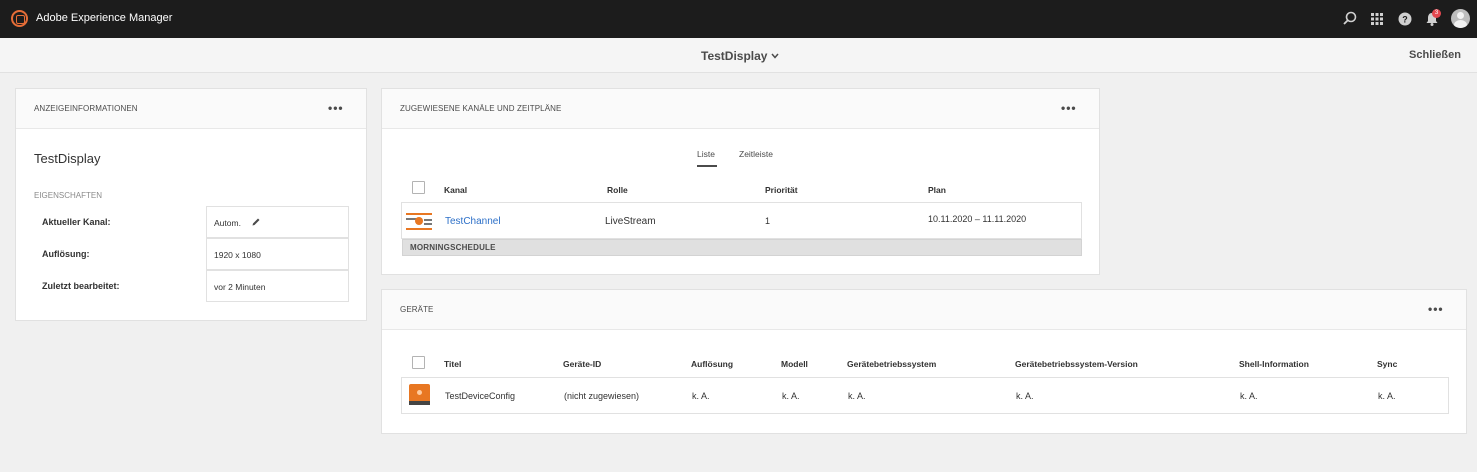 The width and height of the screenshot is (1477, 472). I want to click on card-header: ZUGEWIESENE KANÄLE UND ZEITPLÄNE •••, so click(740, 109).